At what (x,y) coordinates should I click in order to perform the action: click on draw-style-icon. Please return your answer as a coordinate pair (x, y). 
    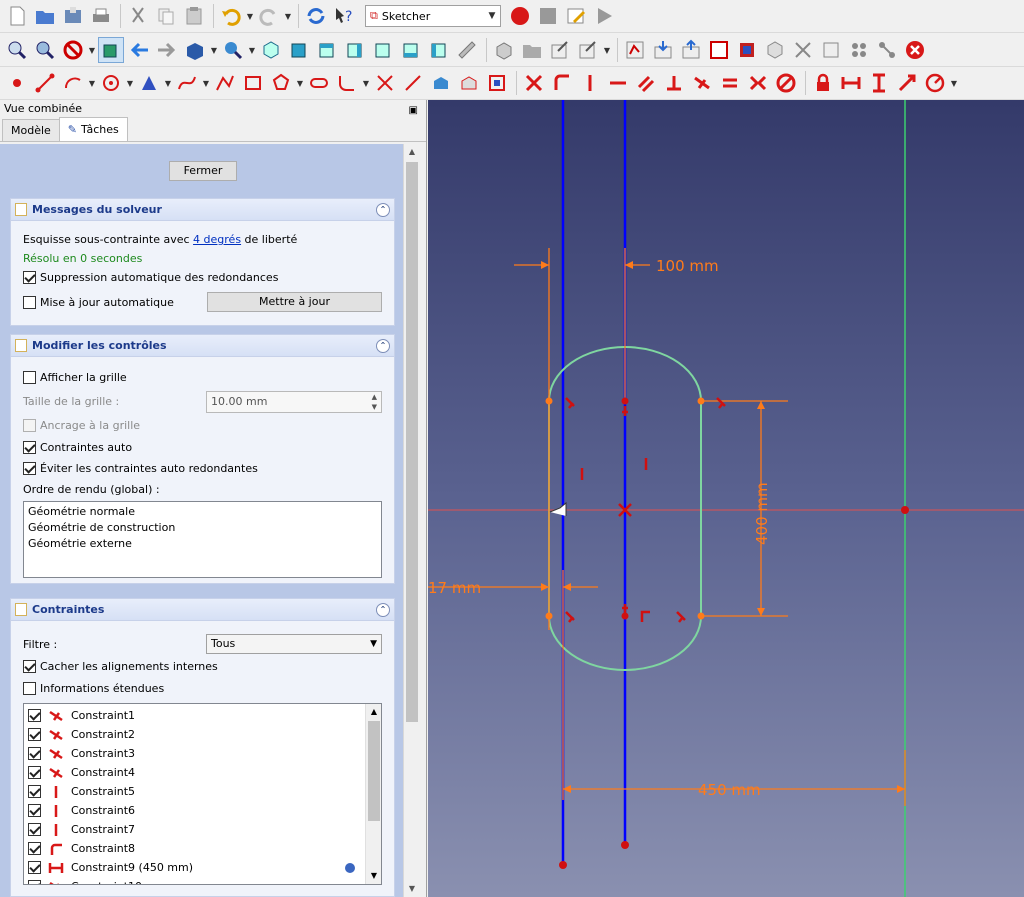
    Looking at the image, I should click on (73, 50).